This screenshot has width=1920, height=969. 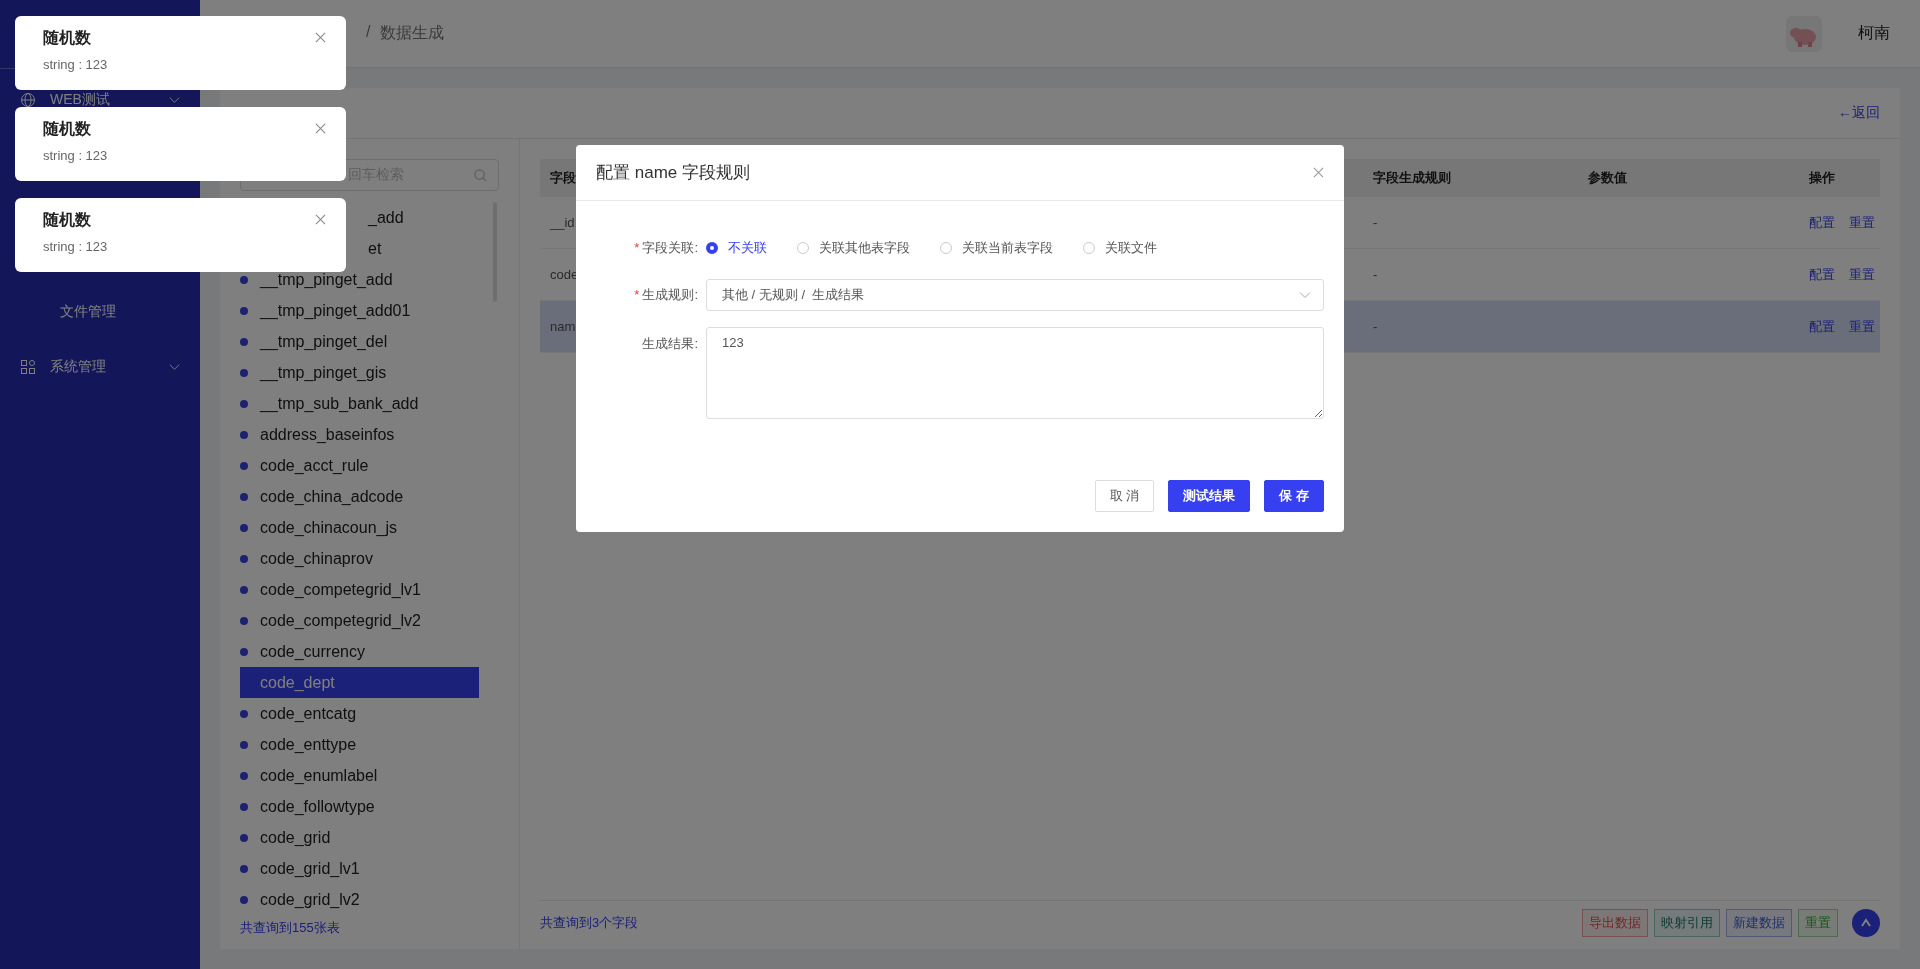 What do you see at coordinates (412, 33) in the screenshot?
I see `breadcrumb-item: 数据生成` at bounding box center [412, 33].